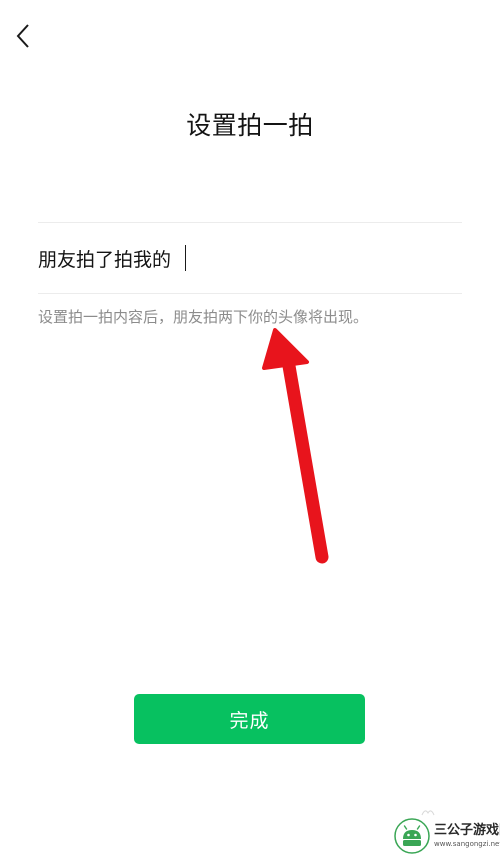 Image resolution: width=500 pixels, height=864 pixels. What do you see at coordinates (305, 461) in the screenshot?
I see `arrow-shaft` at bounding box center [305, 461].